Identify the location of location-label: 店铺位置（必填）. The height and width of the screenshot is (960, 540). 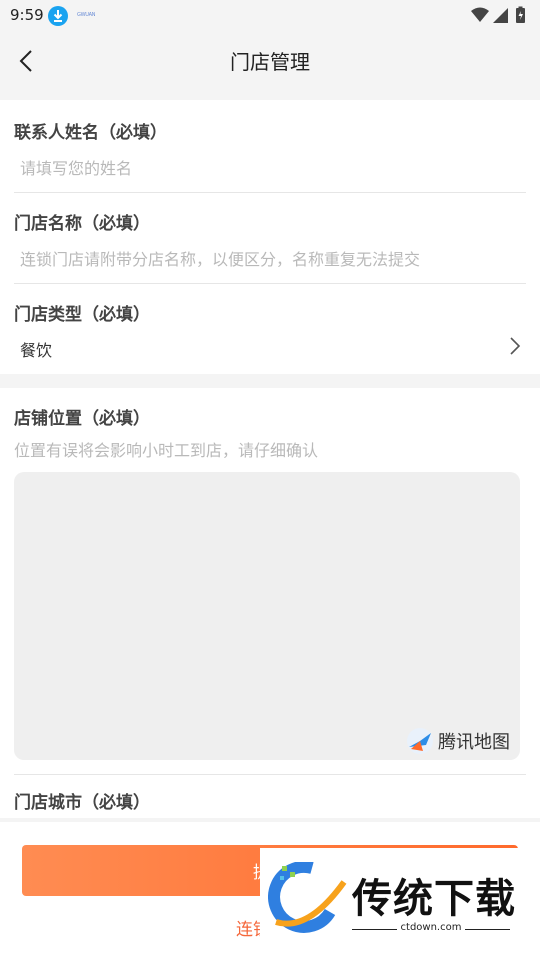
(82, 419).